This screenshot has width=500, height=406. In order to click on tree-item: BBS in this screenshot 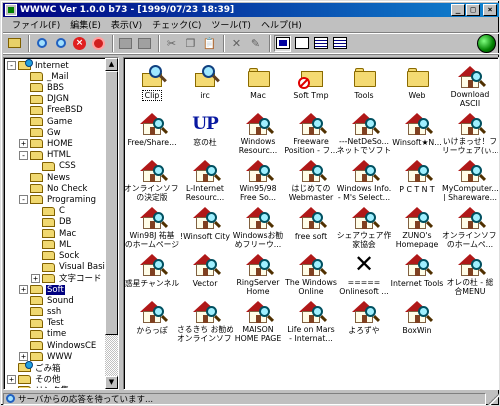, I will do `click(42, 87)`.